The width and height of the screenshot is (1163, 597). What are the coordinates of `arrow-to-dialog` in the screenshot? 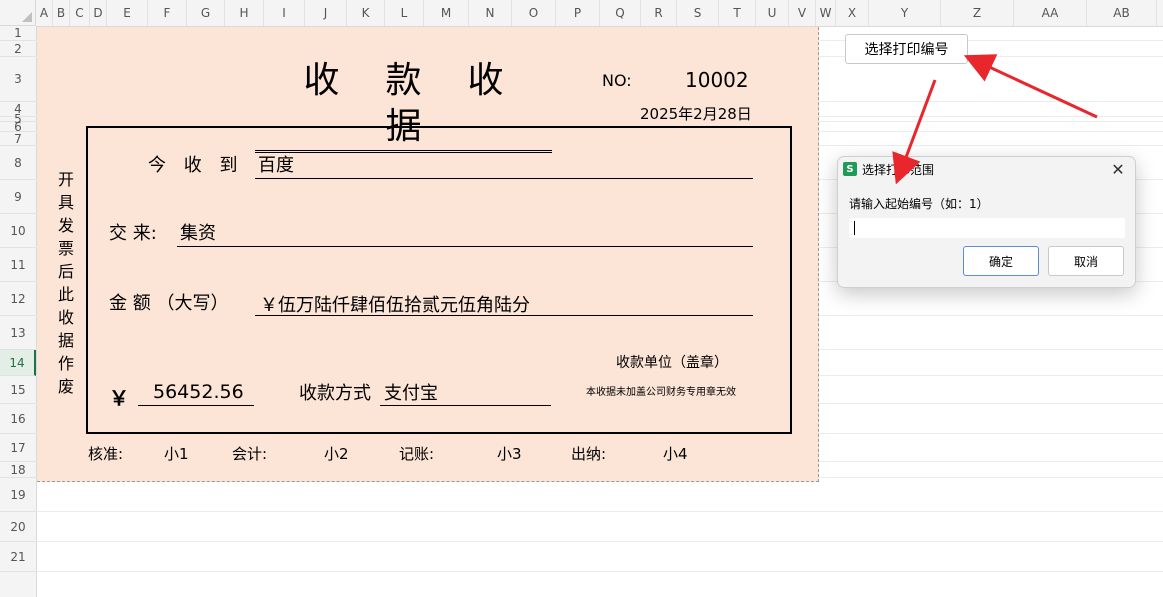 It's located at (914, 132).